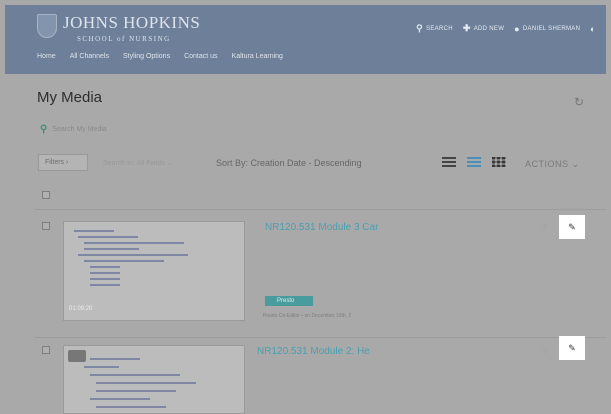 This screenshot has width=611, height=414. Describe the element at coordinates (517, 28) in the screenshot. I see `user-icon: ●` at that location.